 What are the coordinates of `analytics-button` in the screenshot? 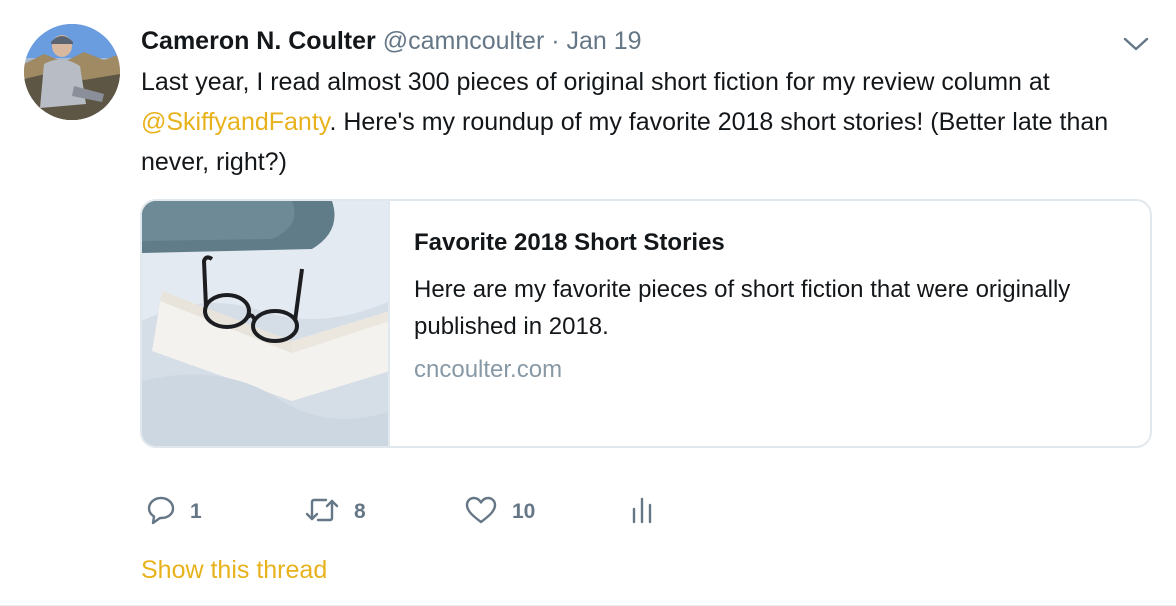 It's located at (642, 512).